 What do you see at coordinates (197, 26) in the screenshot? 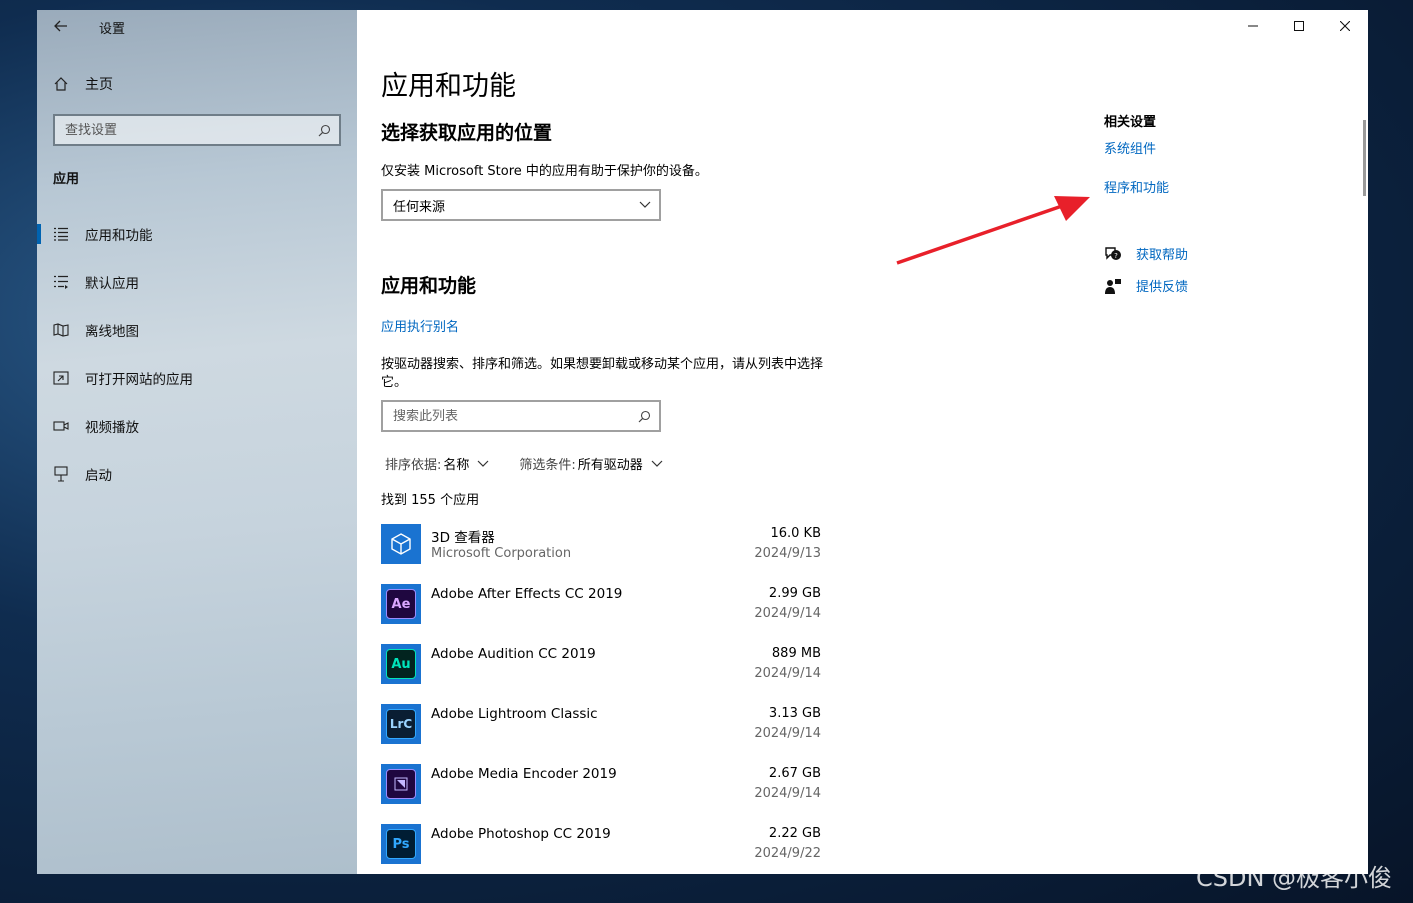
I see `title-bar: 设置` at bounding box center [197, 26].